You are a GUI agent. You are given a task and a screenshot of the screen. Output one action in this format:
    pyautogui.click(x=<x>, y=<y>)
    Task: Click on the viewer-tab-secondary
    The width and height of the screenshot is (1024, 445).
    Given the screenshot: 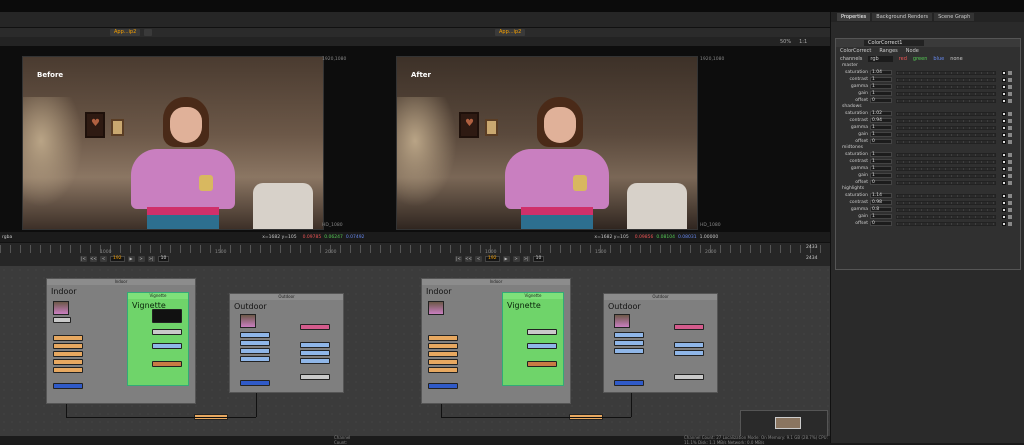 What is the action you would take?
    pyautogui.click(x=148, y=32)
    